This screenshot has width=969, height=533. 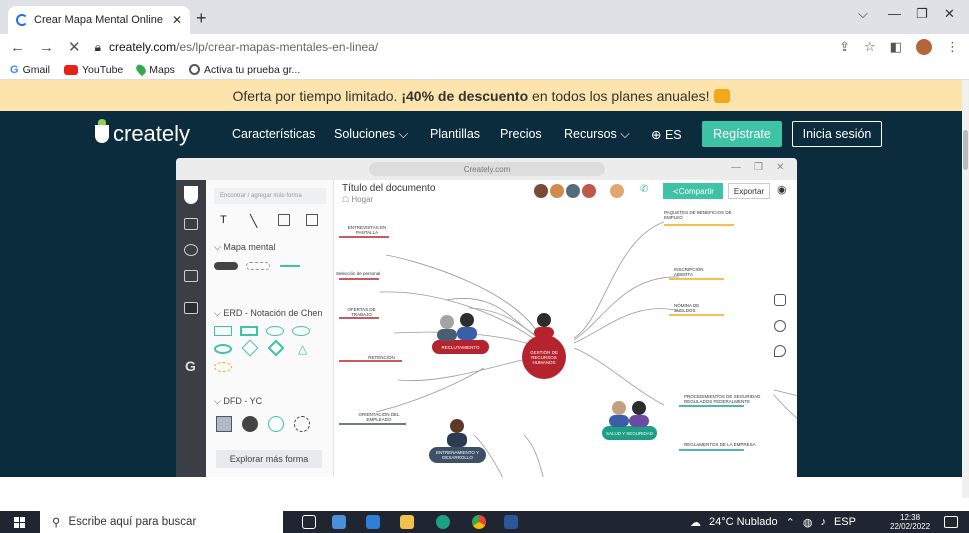 I want to click on mm-label: ENTREVISTAS EN PANTALLA, so click(x=367, y=230).